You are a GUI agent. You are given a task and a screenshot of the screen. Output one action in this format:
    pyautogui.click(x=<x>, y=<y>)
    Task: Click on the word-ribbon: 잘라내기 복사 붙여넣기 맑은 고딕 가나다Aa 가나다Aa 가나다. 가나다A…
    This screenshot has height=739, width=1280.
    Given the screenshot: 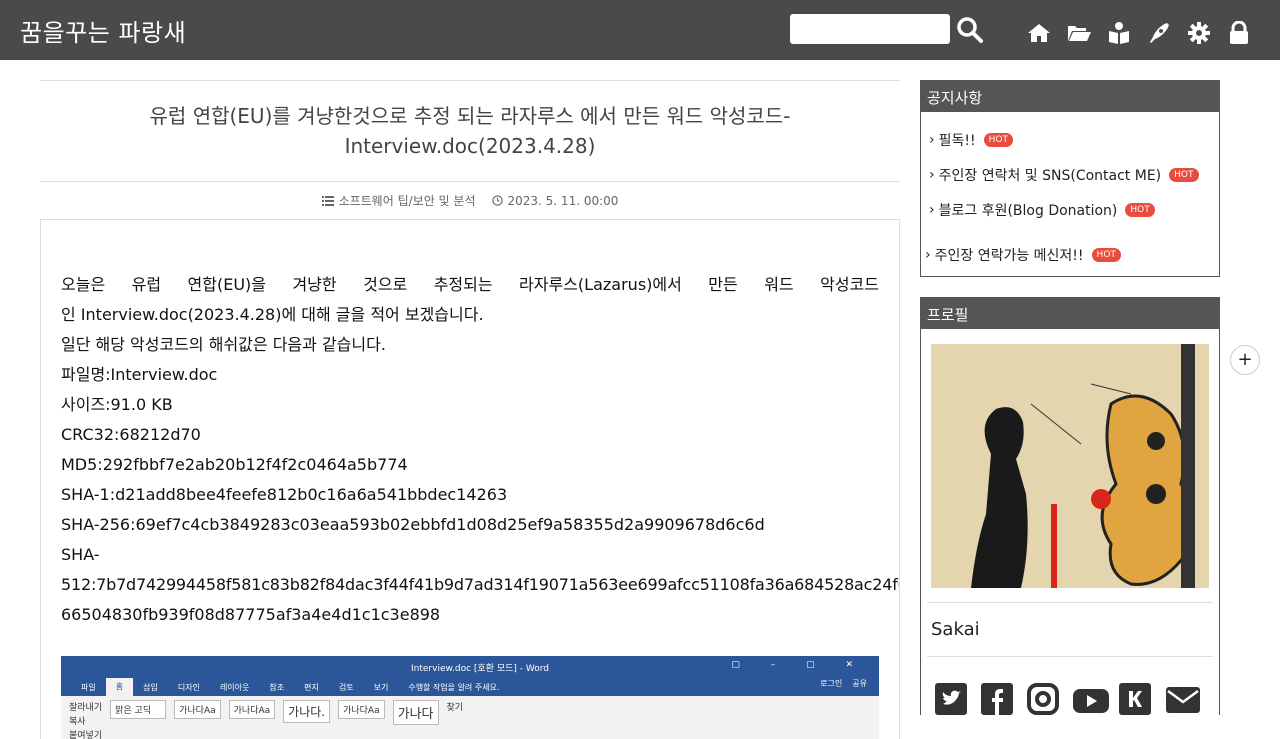 What is the action you would take?
    pyautogui.click(x=470, y=717)
    